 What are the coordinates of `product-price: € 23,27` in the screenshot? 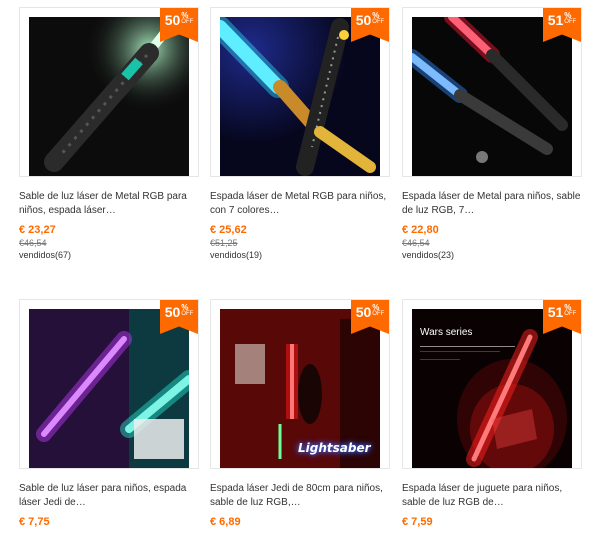 It's located at (37, 230).